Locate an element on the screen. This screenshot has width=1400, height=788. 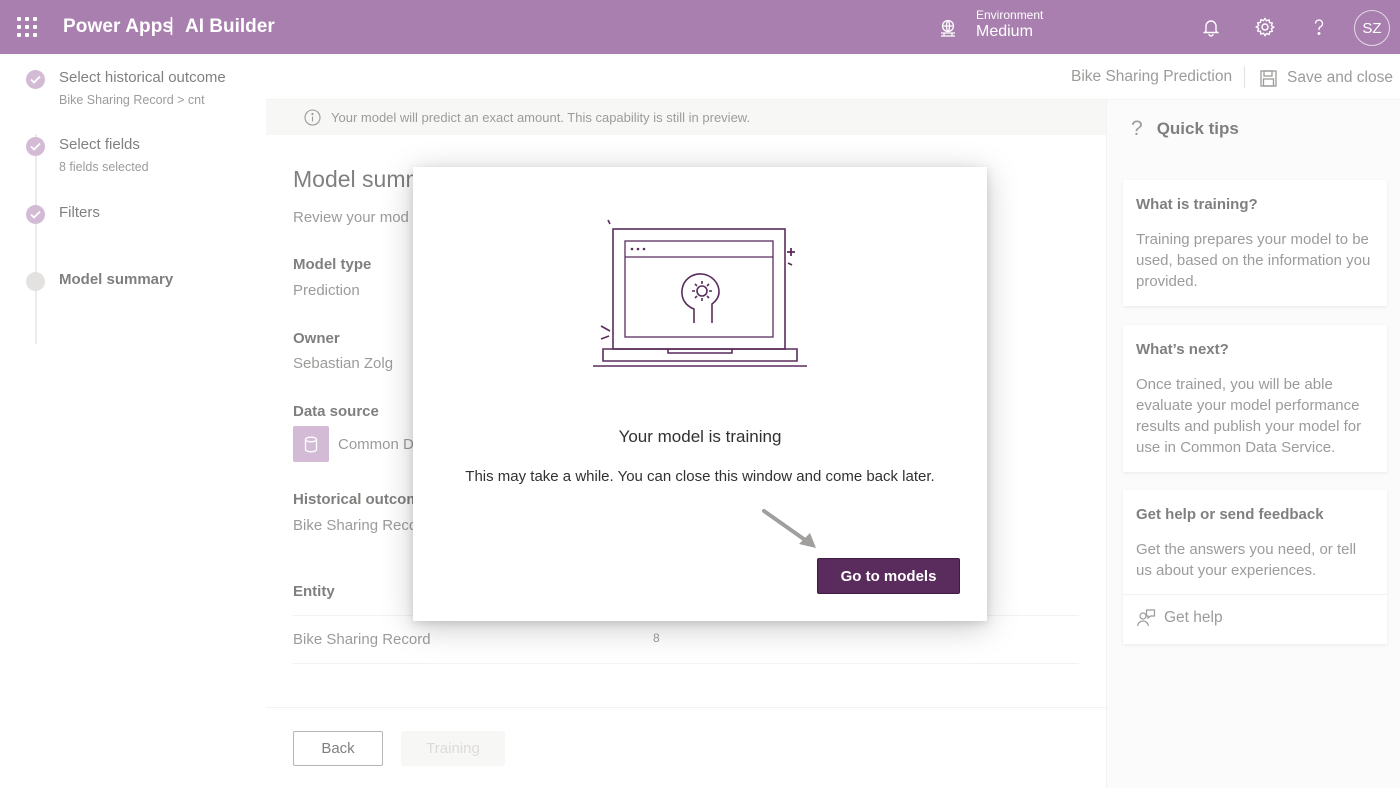
notification-bell-icon is located at coordinates (1211, 27).